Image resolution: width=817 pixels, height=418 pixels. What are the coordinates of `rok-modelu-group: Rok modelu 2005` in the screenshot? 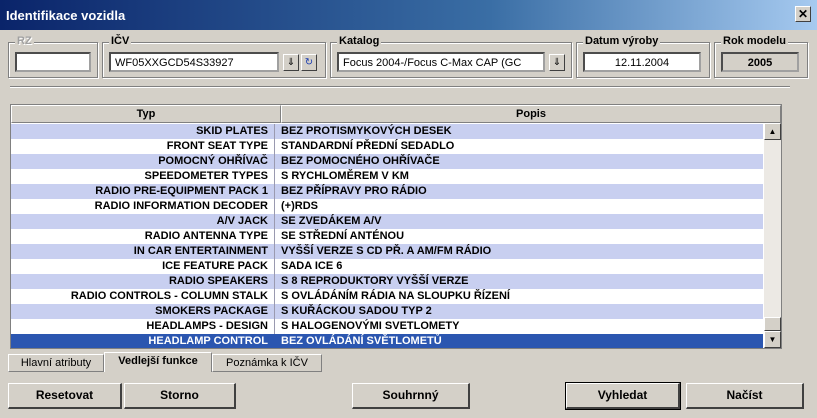 It's located at (761, 56).